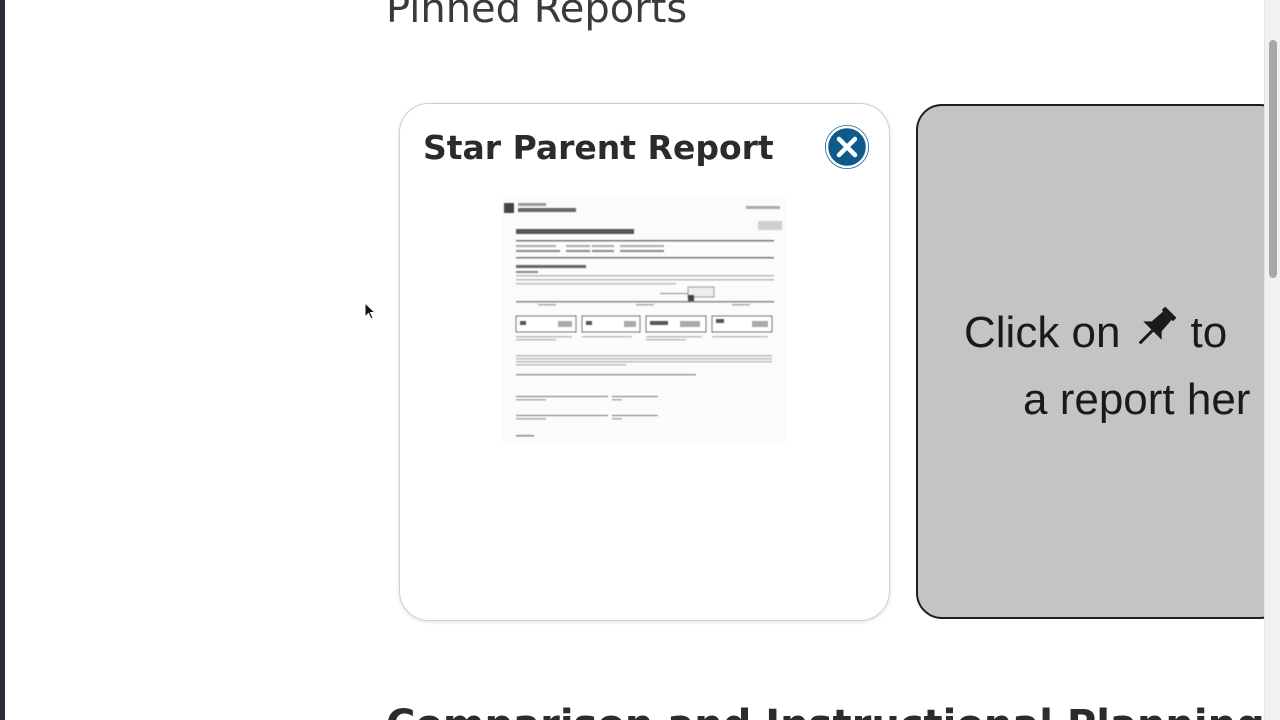 This screenshot has width=1280, height=720. I want to click on report-title: Star Parent Report, so click(598, 147).